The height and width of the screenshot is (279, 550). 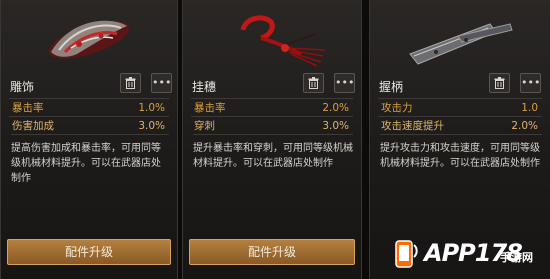 What do you see at coordinates (272, 125) in the screenshot?
I see `stat-row: 穿刺 3.0%` at bounding box center [272, 125].